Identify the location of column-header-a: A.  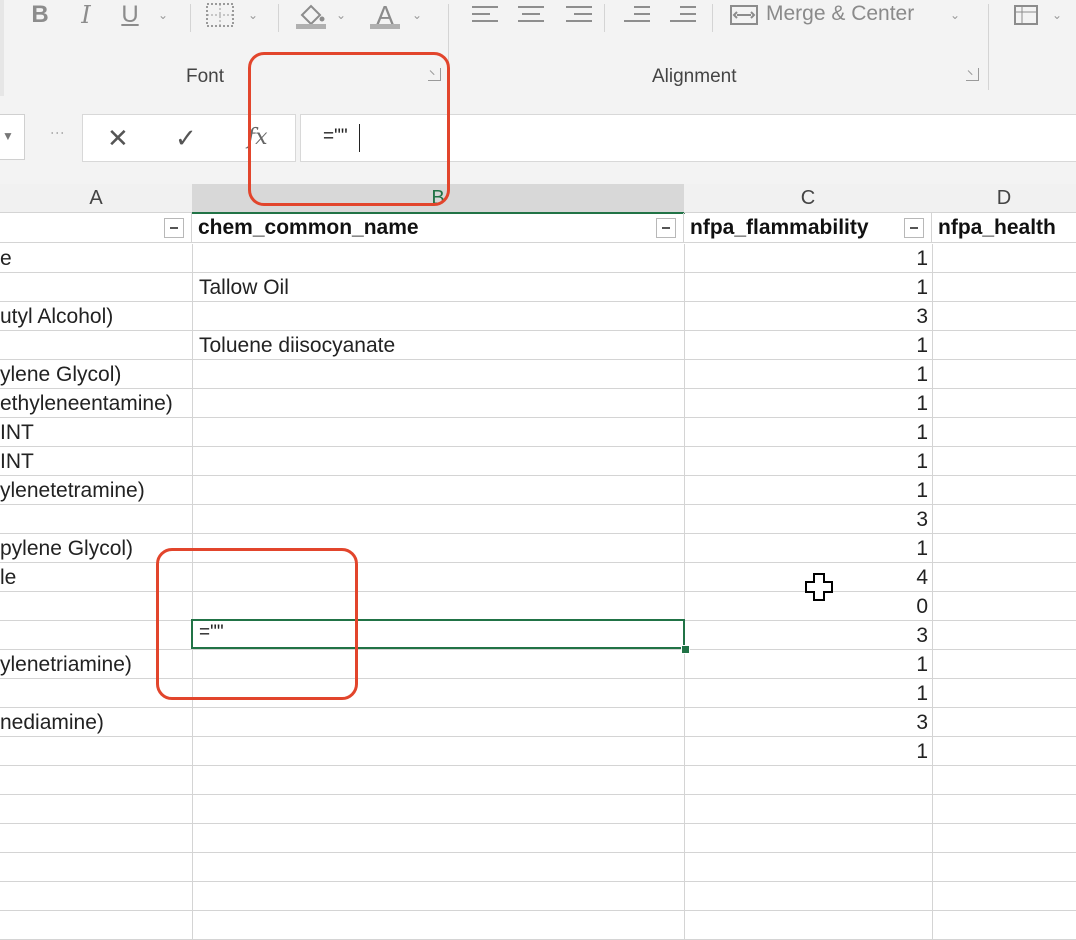
(96, 198).